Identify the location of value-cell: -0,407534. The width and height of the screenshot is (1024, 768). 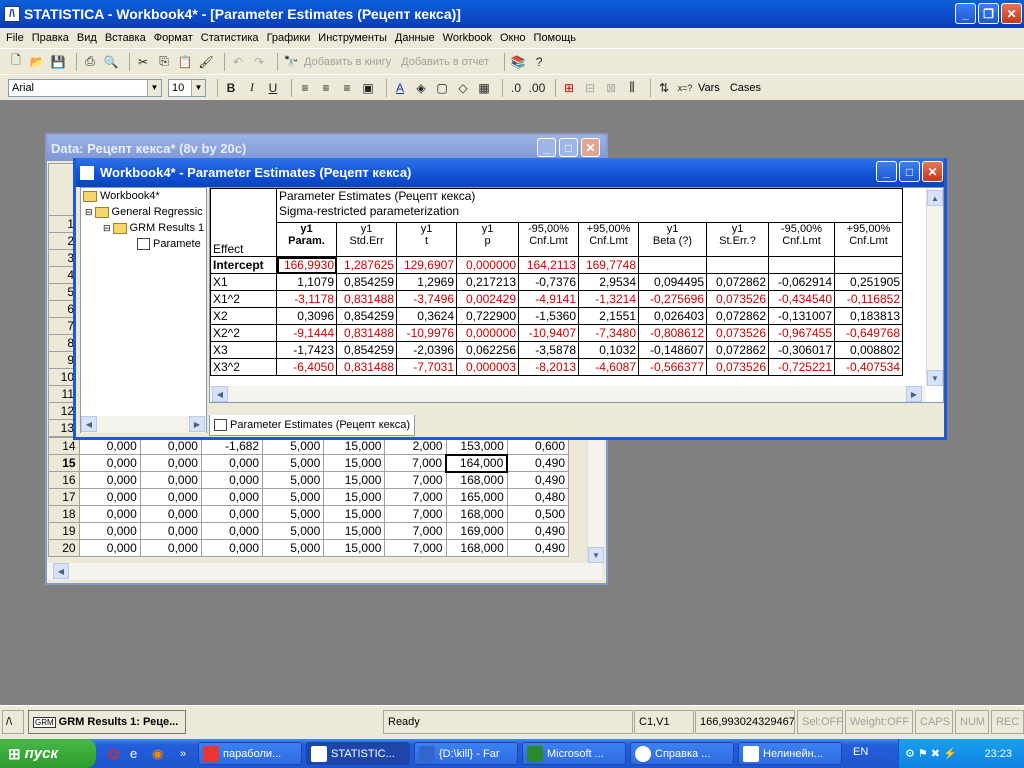
(868, 367).